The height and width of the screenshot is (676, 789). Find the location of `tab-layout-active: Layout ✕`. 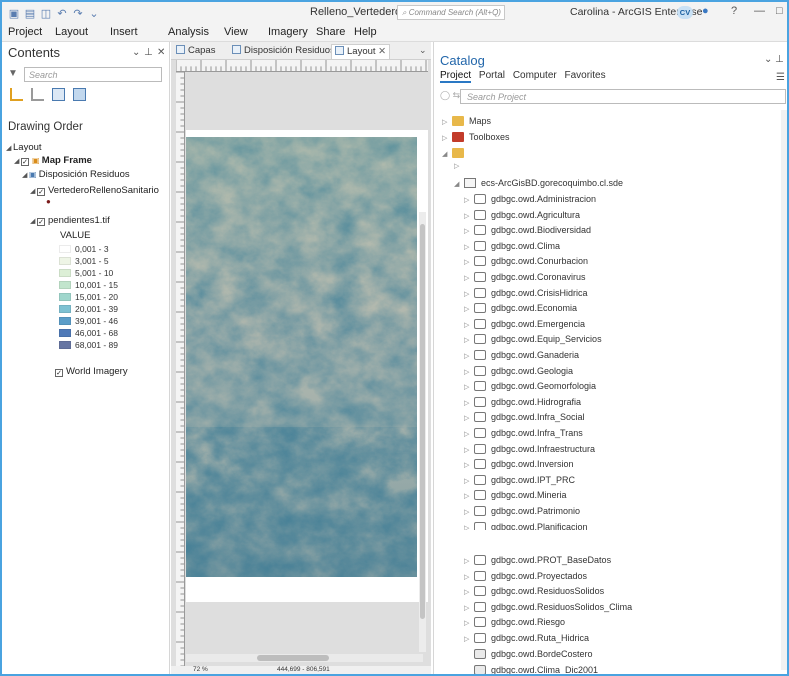

tab-layout-active: Layout ✕ is located at coordinates (361, 51).